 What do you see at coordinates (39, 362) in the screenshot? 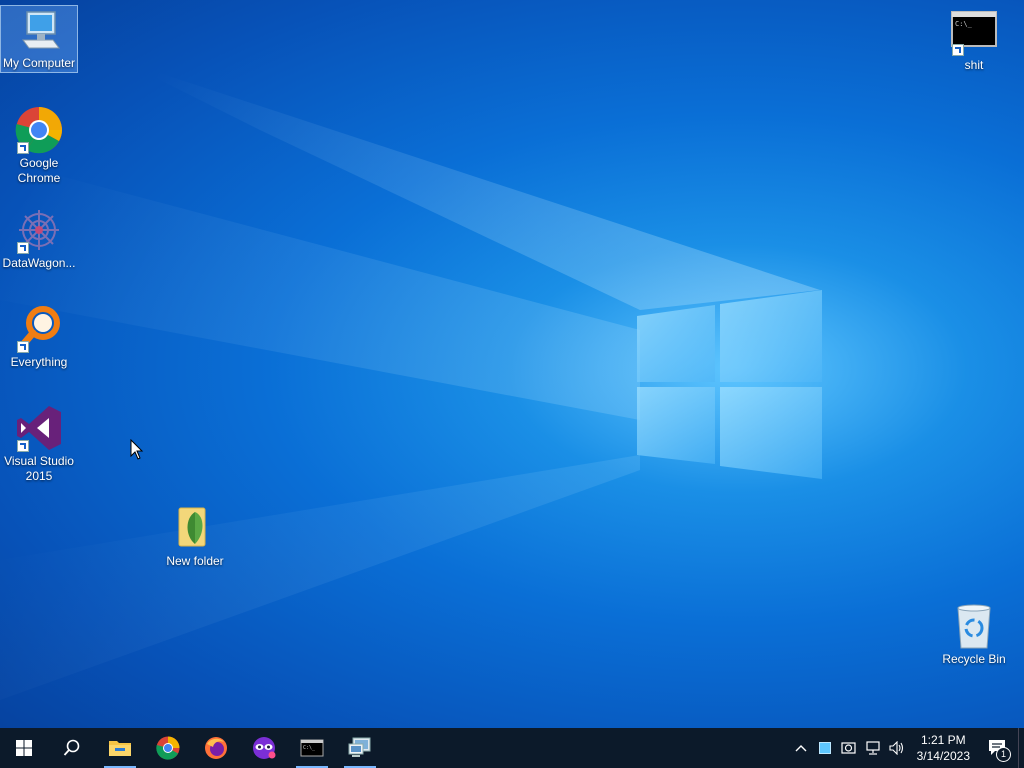
I see `desktop-icon-label: Everything` at bounding box center [39, 362].